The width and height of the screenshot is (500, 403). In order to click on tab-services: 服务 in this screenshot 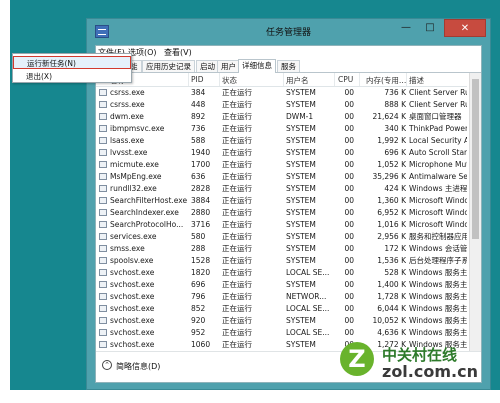, I will do `click(288, 66)`.